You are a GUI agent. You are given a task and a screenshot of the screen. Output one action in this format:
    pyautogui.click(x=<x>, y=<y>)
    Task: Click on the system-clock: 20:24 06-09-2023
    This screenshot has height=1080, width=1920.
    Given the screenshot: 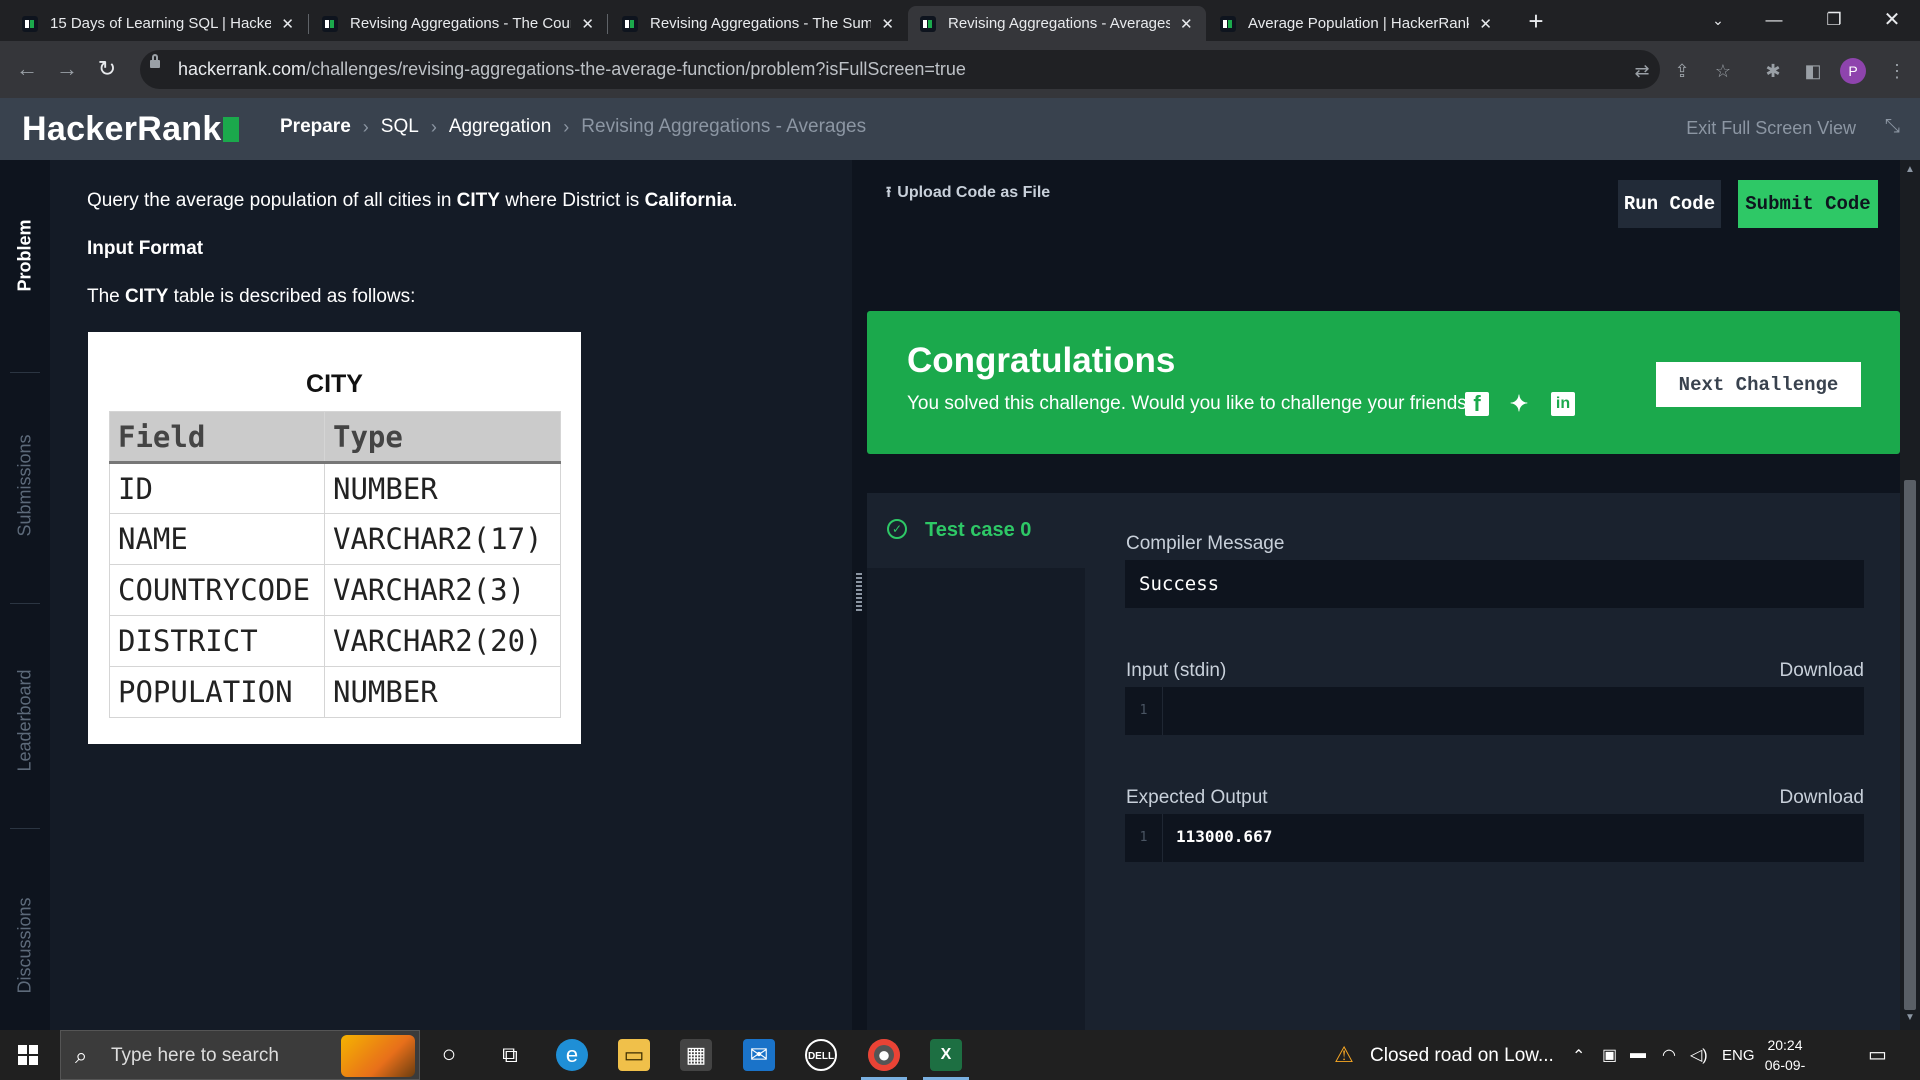 What is the action you would take?
    pyautogui.click(x=1785, y=1057)
    